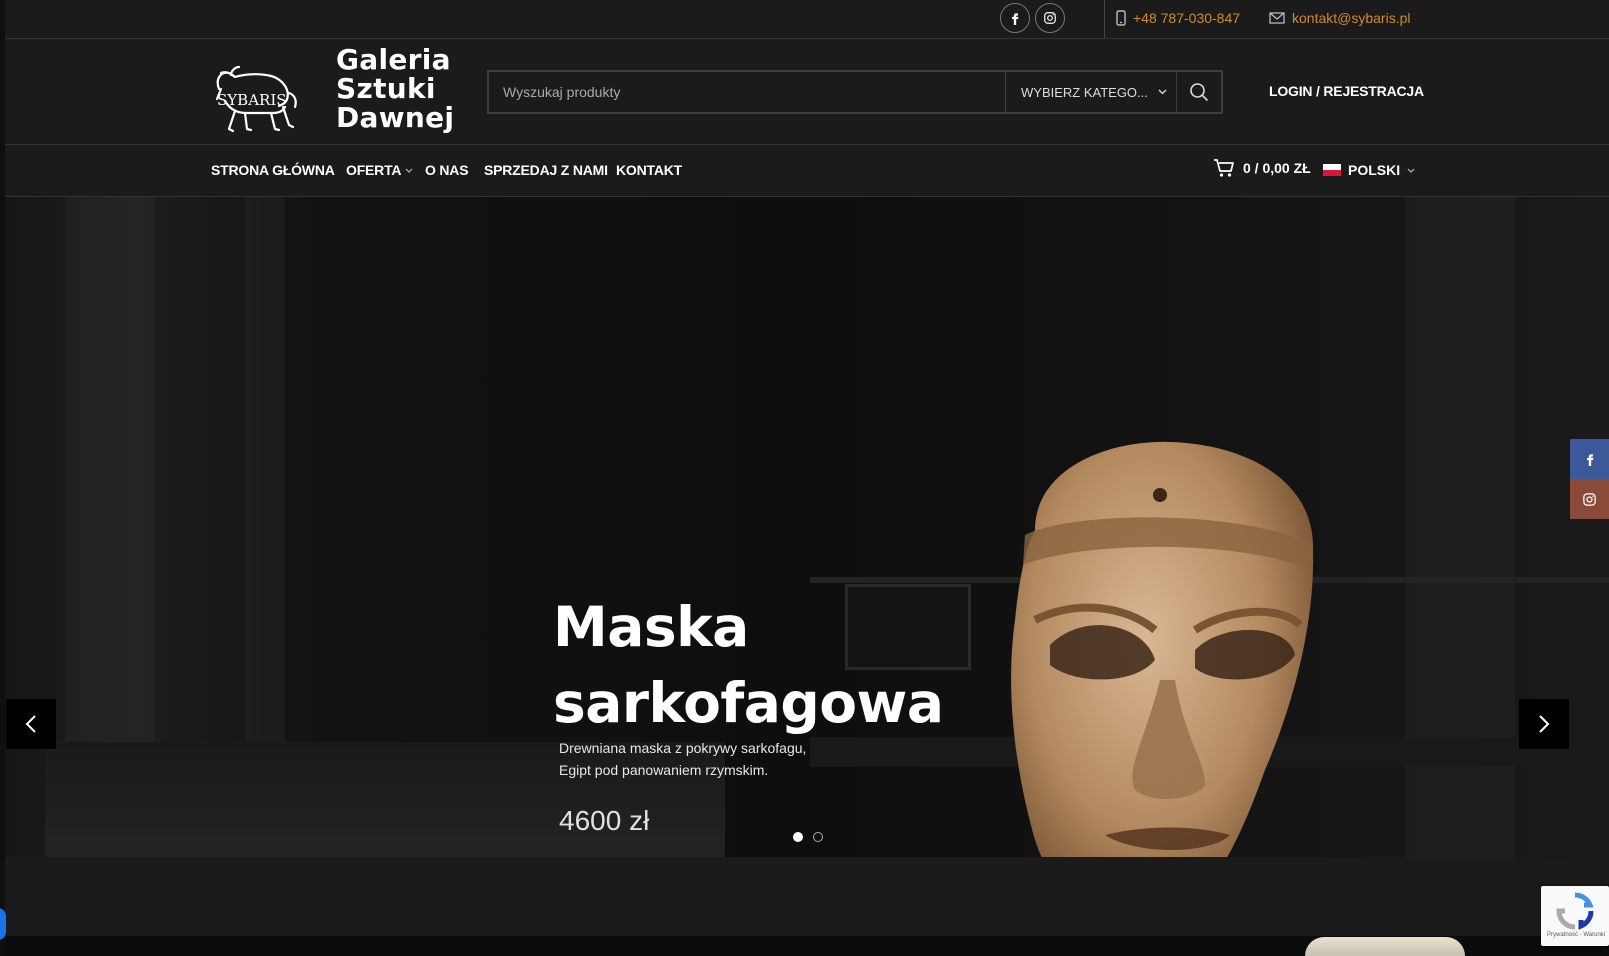  I want to click on cart-icon, so click(1224, 168).